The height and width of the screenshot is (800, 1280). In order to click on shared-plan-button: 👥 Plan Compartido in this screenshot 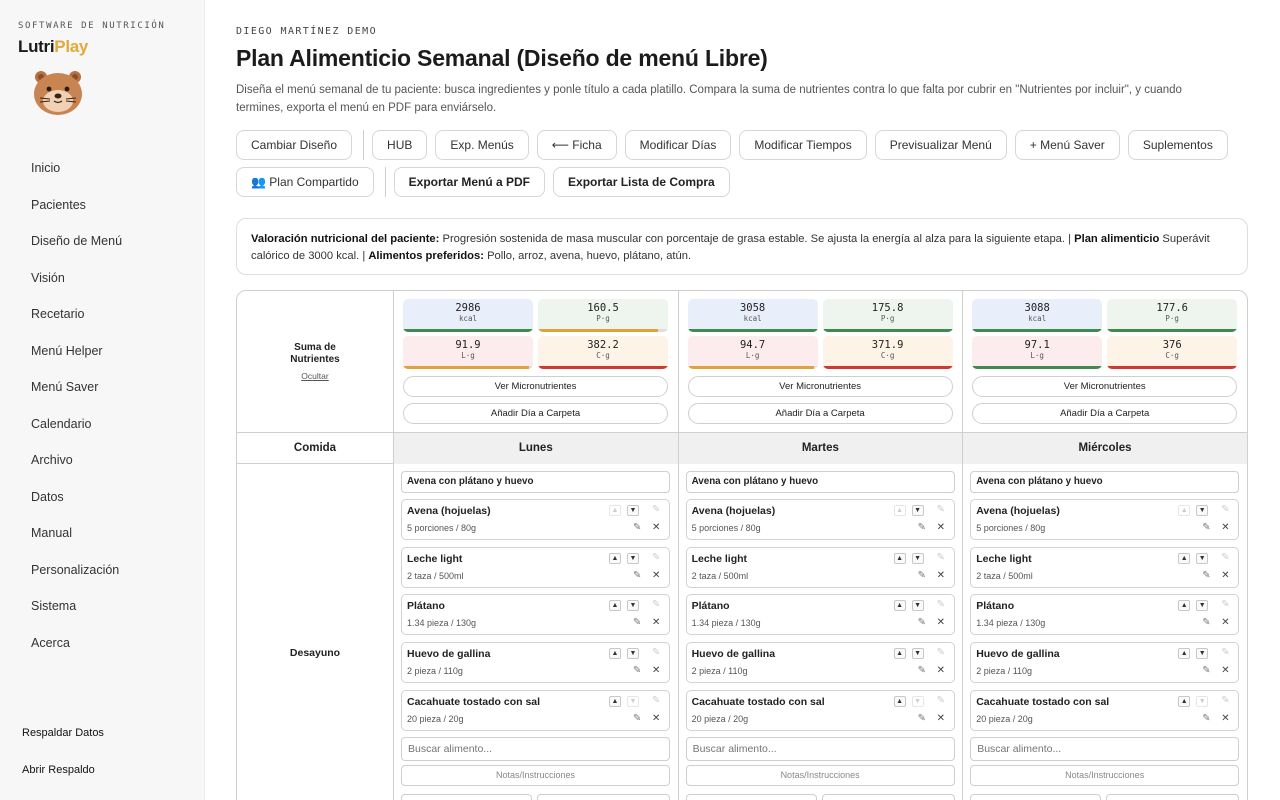, I will do `click(305, 182)`.